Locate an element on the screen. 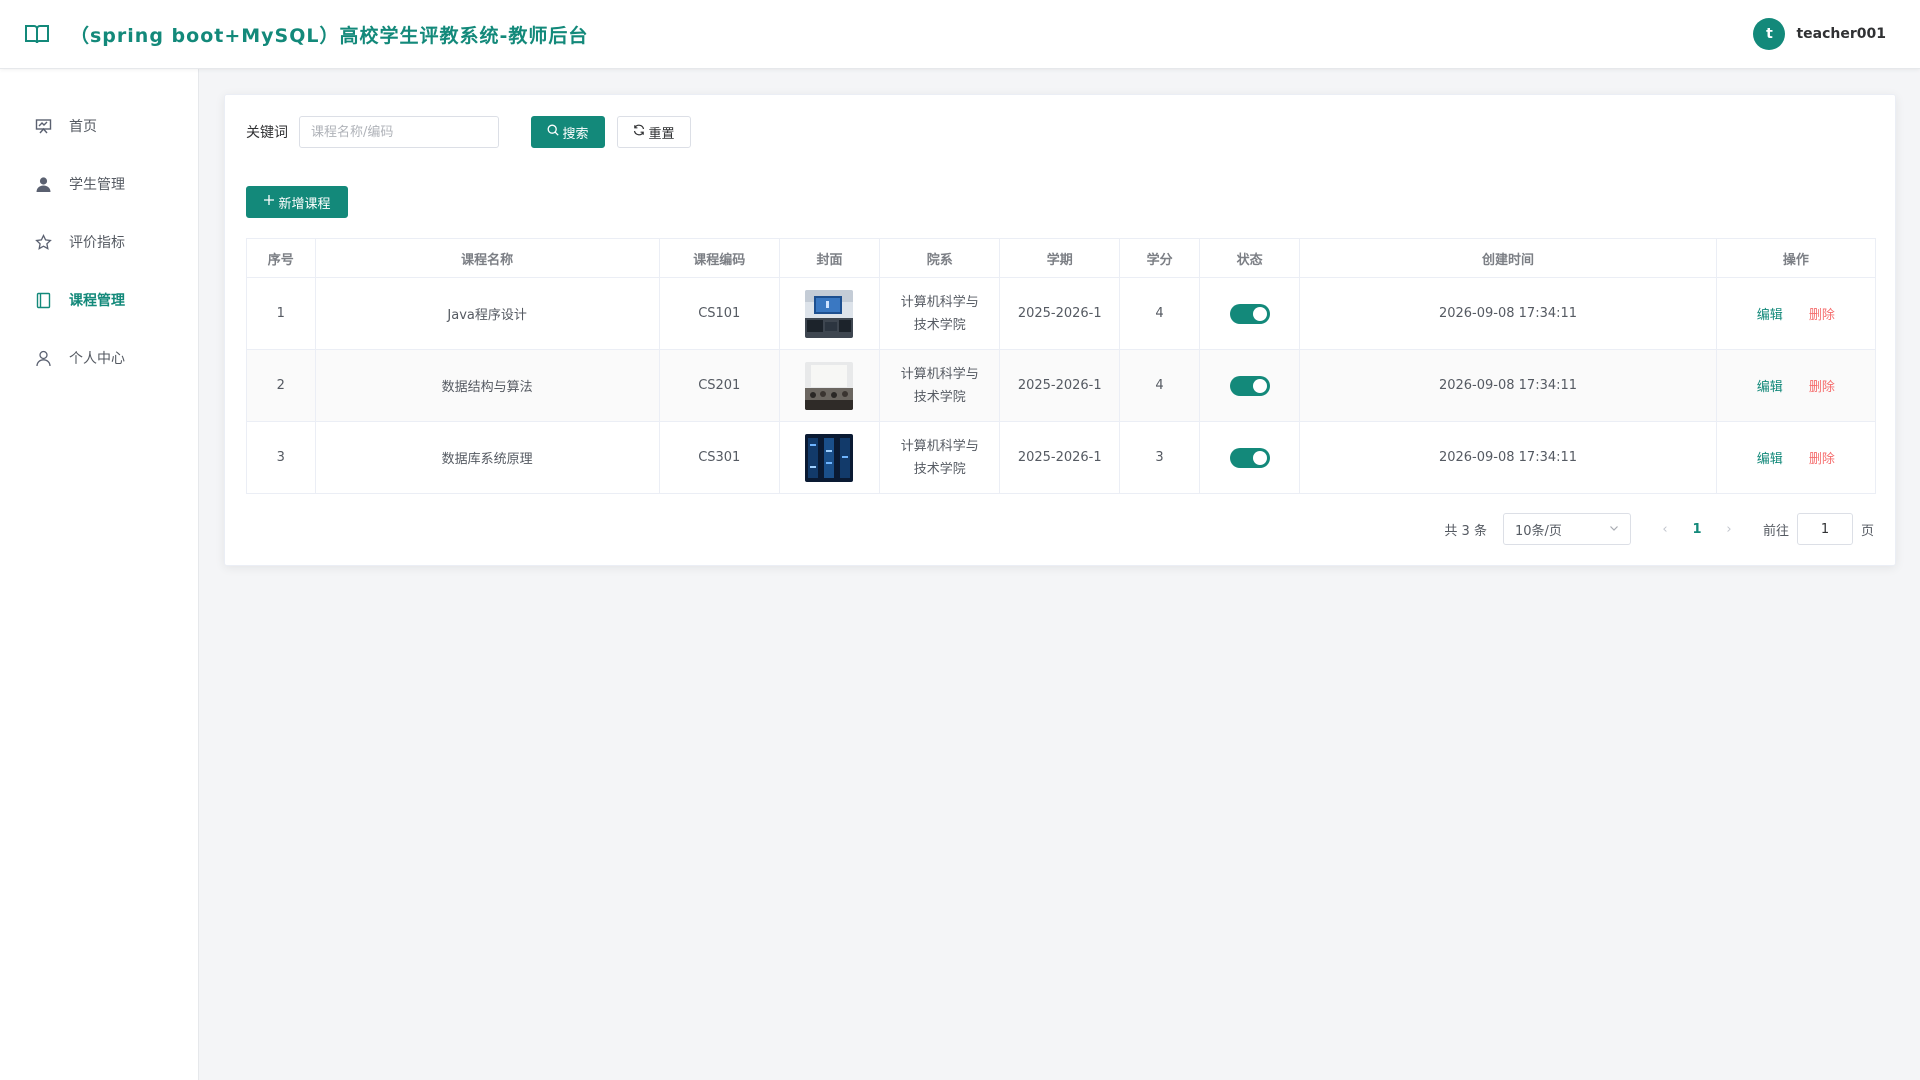  pagination: 共 3 条 10条/页 ‹ 1 › 前往 1 页 is located at coordinates (1659, 529).